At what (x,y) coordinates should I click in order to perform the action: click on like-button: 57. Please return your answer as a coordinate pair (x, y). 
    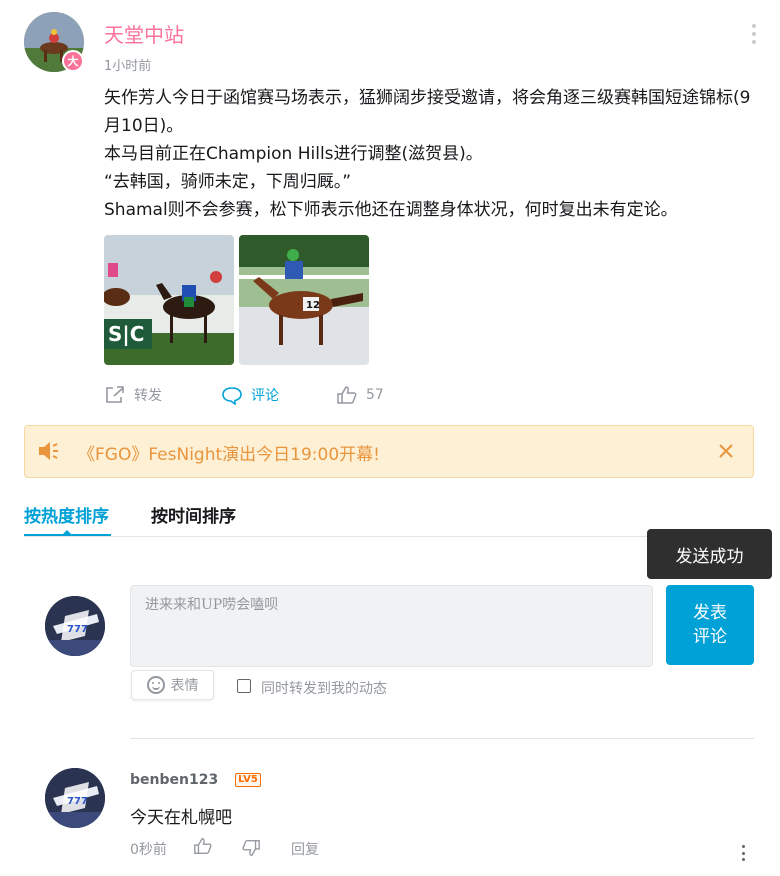
    Looking at the image, I should click on (360, 395).